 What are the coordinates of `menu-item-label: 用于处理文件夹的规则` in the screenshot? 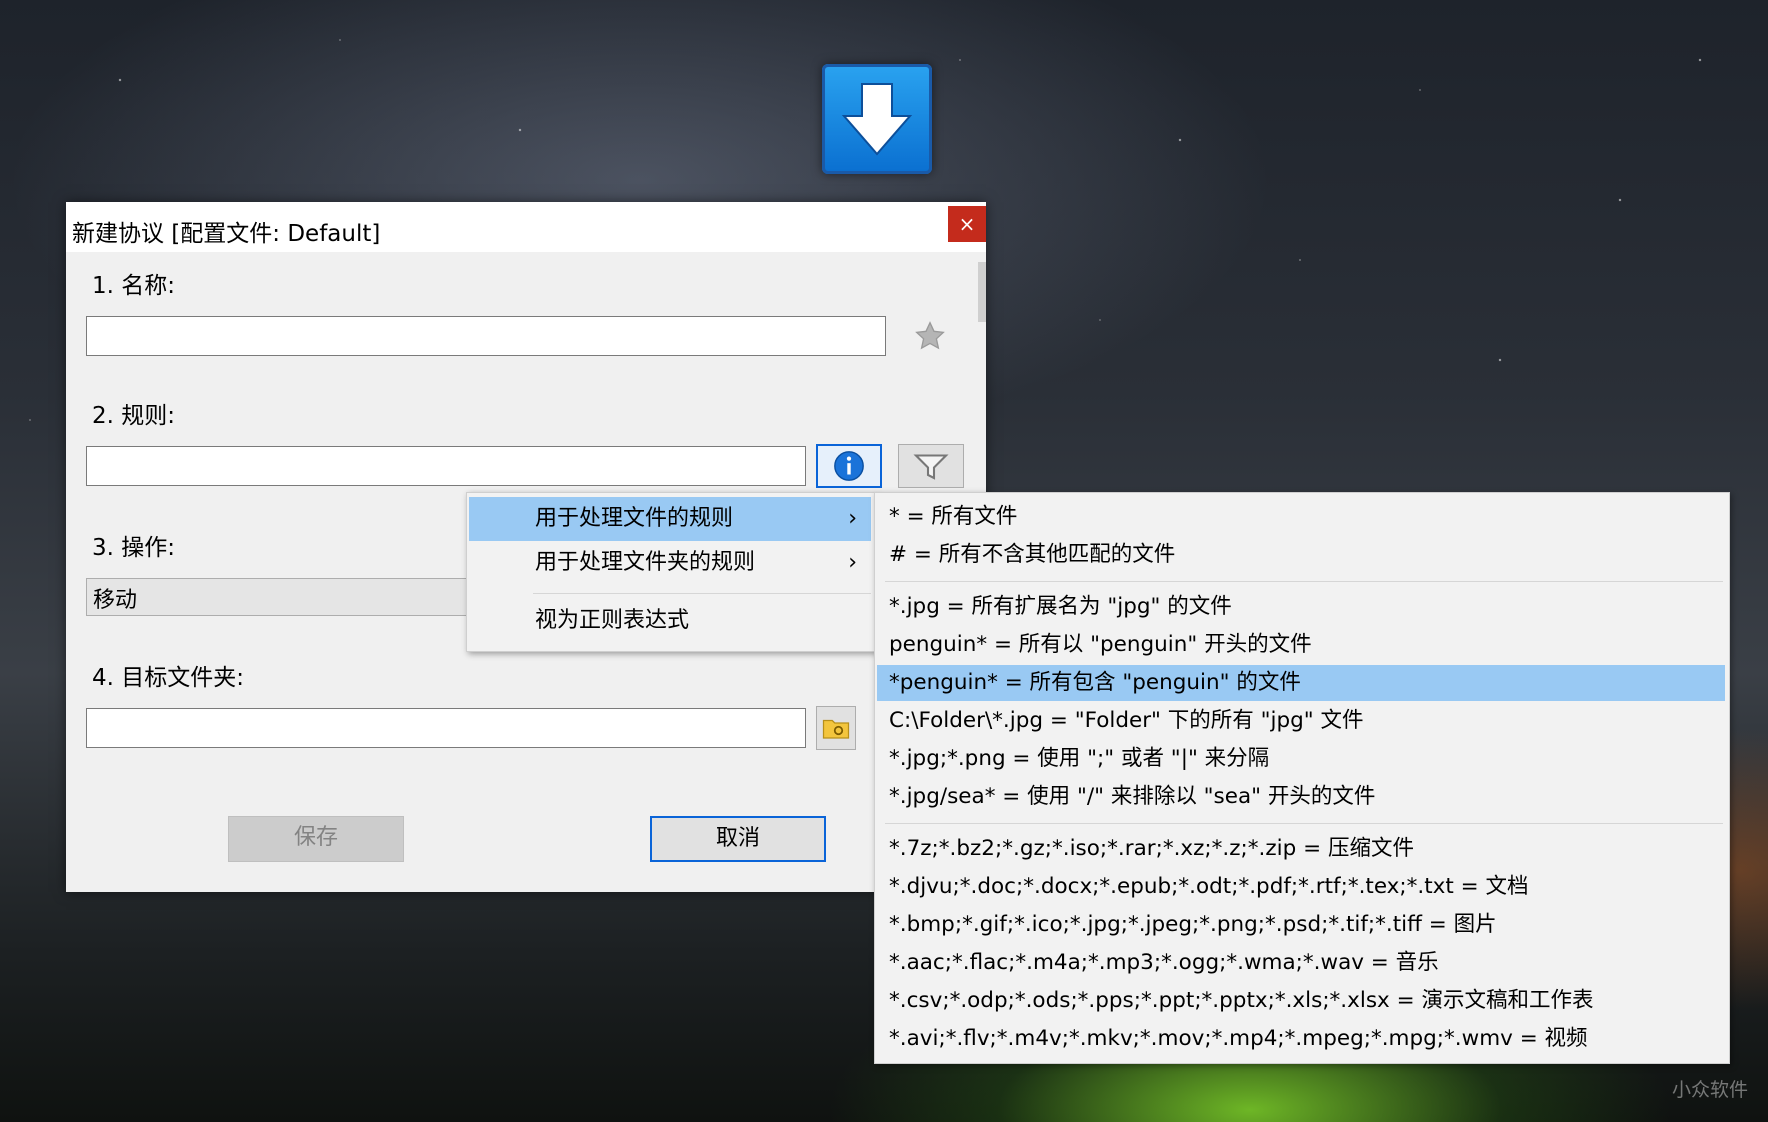 It's located at (645, 562).